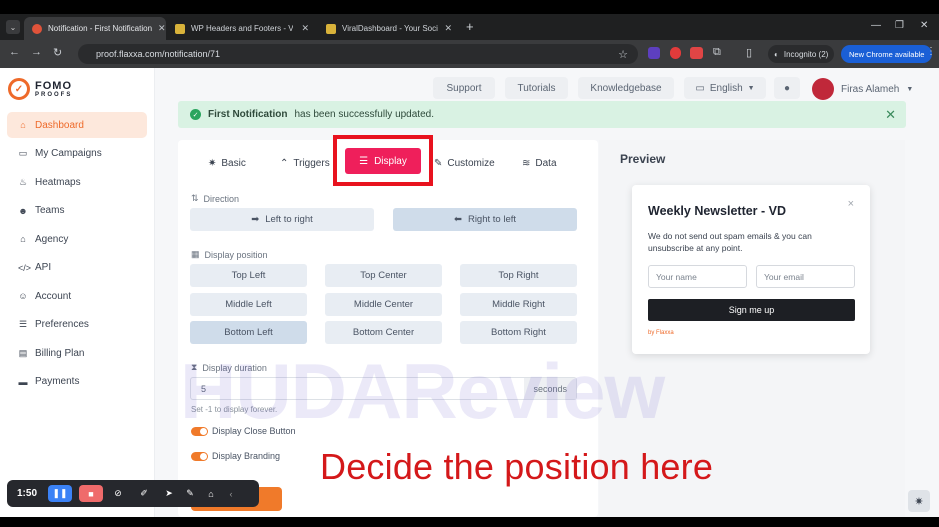  What do you see at coordinates (899, 25) in the screenshot?
I see `maximize-icon: ❐` at bounding box center [899, 25].